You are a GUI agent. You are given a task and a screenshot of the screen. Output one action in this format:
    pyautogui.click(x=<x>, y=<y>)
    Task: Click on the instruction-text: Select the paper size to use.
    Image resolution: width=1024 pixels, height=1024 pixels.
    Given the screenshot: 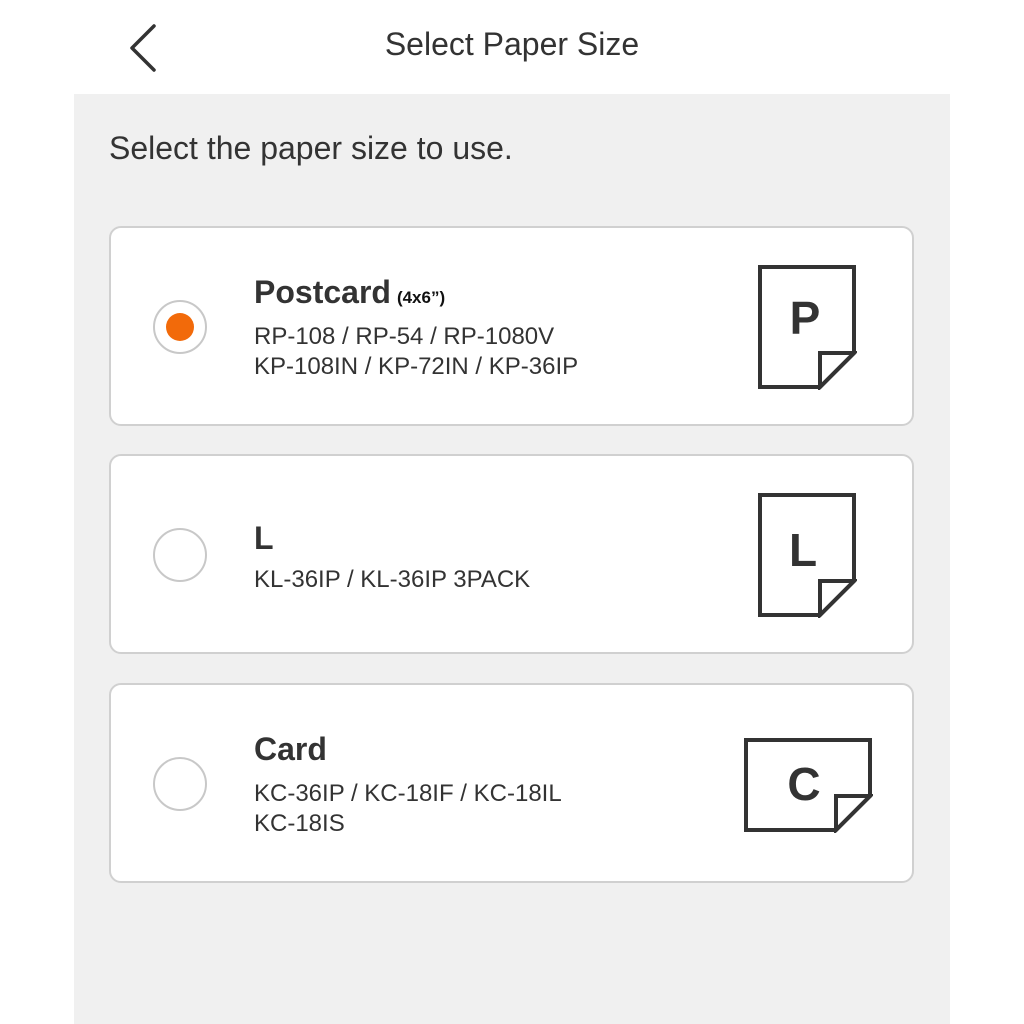 What is the action you would take?
    pyautogui.click(x=311, y=148)
    